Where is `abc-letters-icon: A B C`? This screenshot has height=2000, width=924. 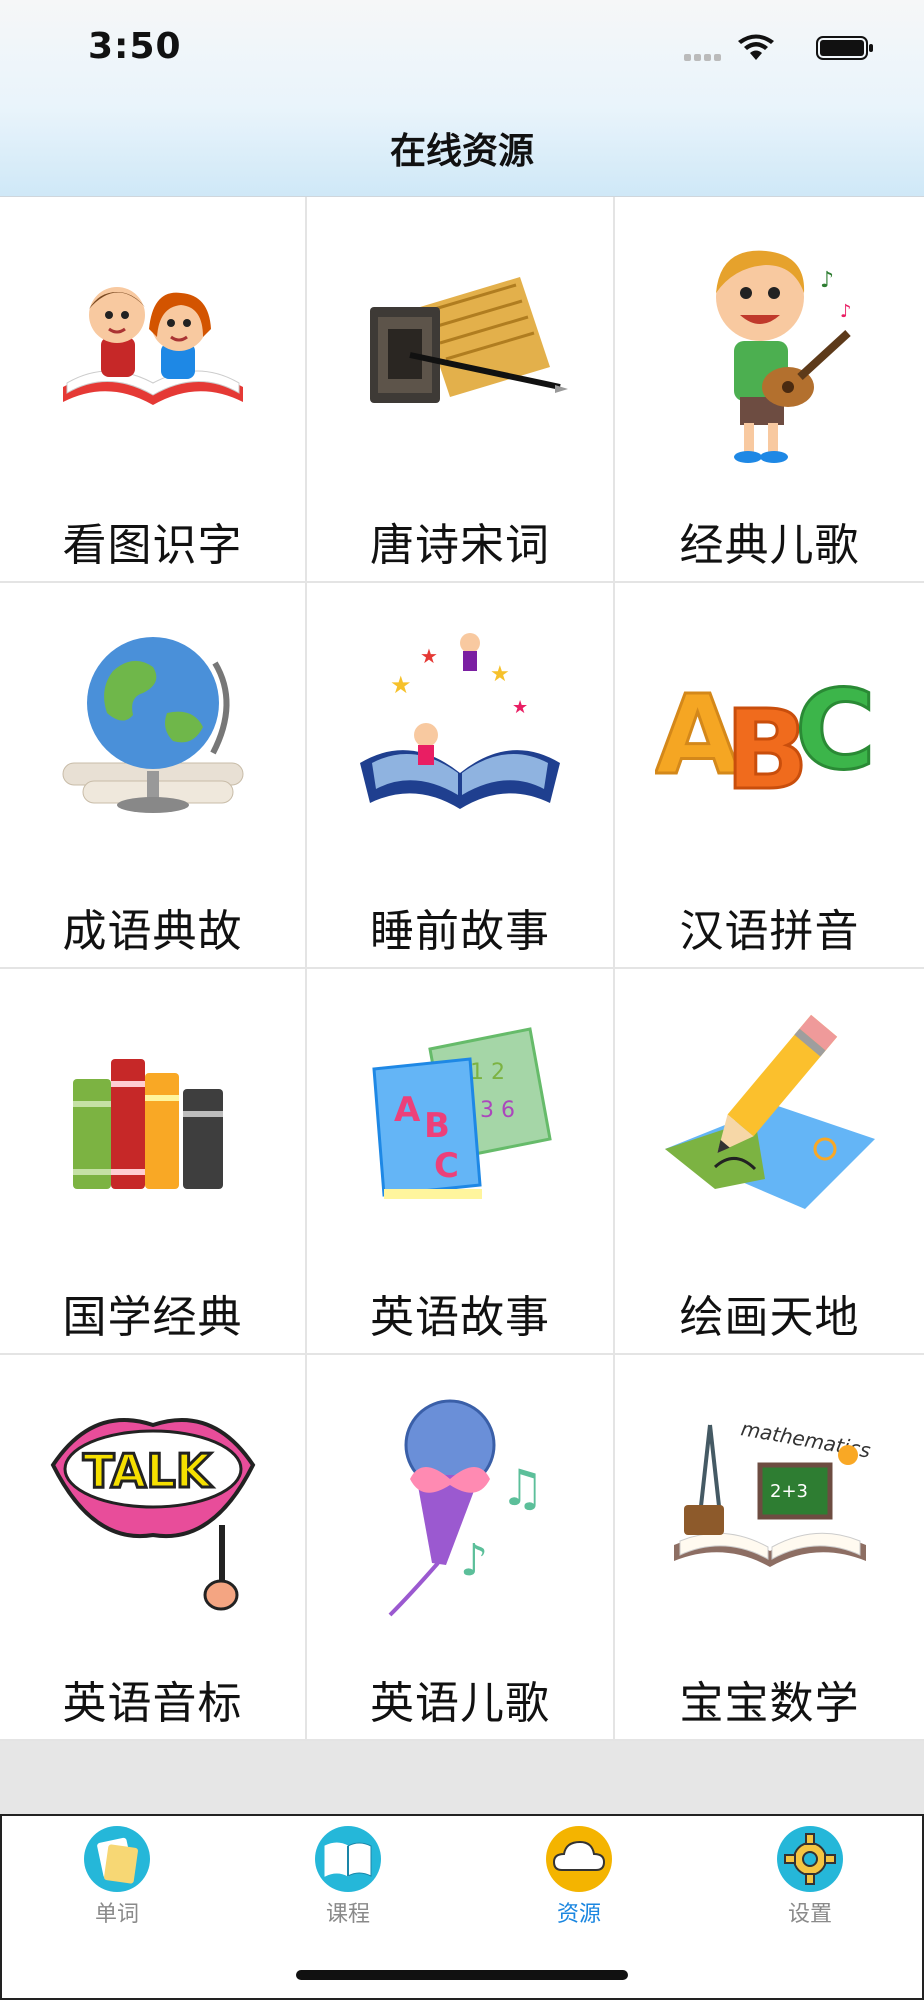
abc-letters-icon: A B C is located at coordinates (766, 740).